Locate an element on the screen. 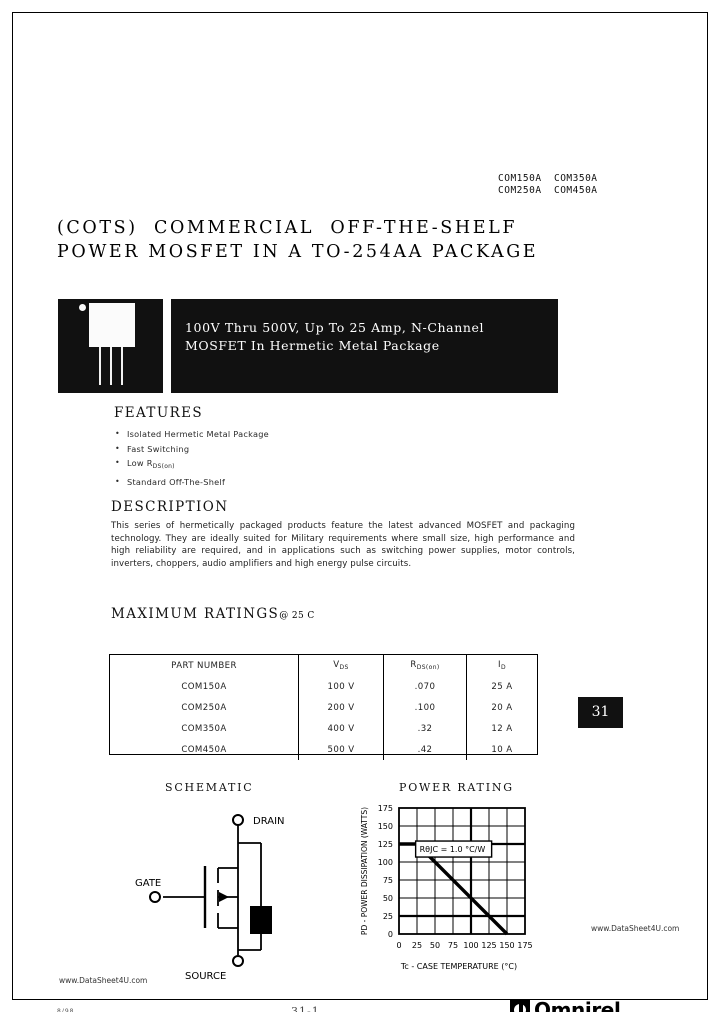  cell-rds: .42 is located at coordinates (425, 749).